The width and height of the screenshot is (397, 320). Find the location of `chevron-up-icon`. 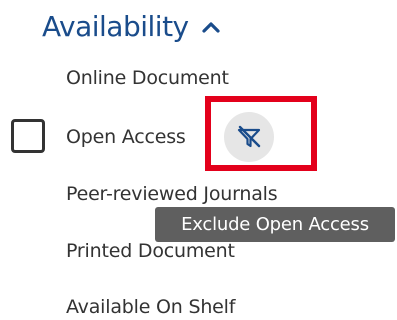

chevron-up-icon is located at coordinates (211, 27).